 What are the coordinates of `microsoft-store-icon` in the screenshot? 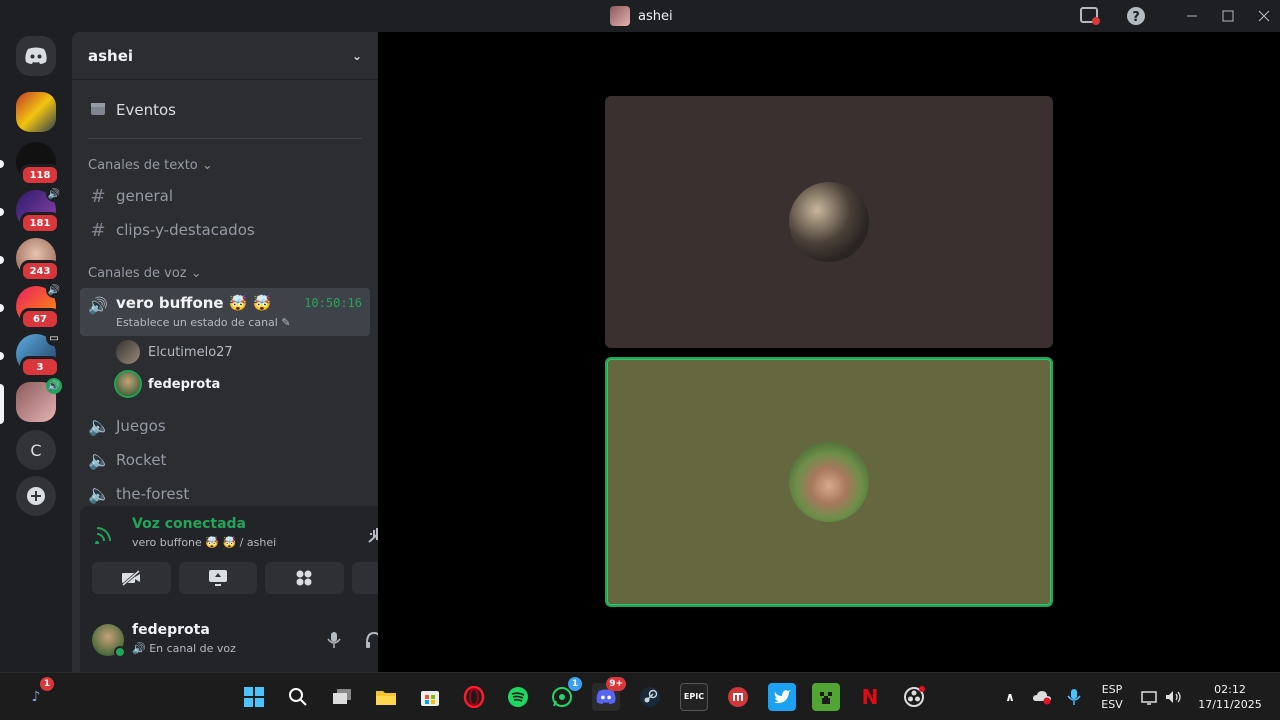 It's located at (430, 697).